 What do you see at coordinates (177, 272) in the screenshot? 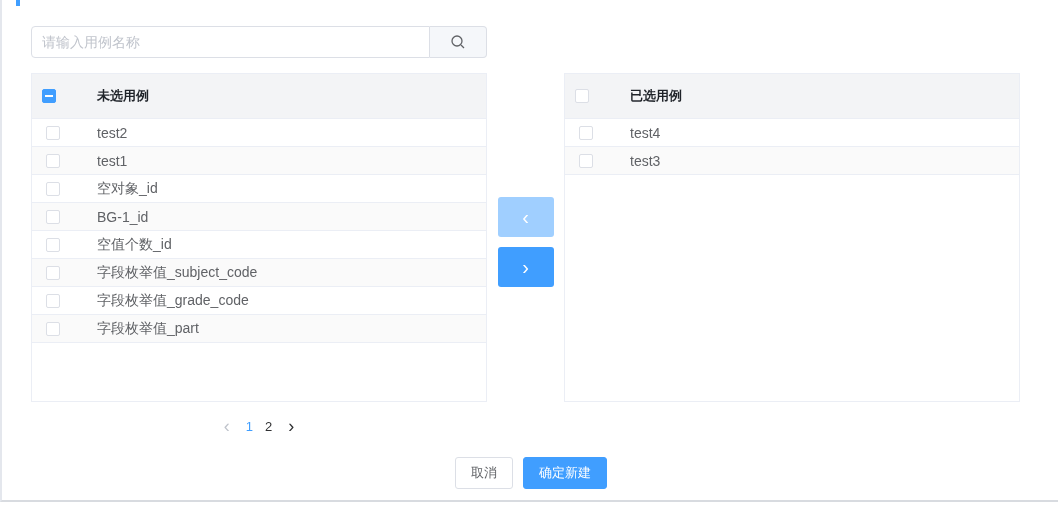
I see `item-label: 字段枚举值_subject_code` at bounding box center [177, 272].